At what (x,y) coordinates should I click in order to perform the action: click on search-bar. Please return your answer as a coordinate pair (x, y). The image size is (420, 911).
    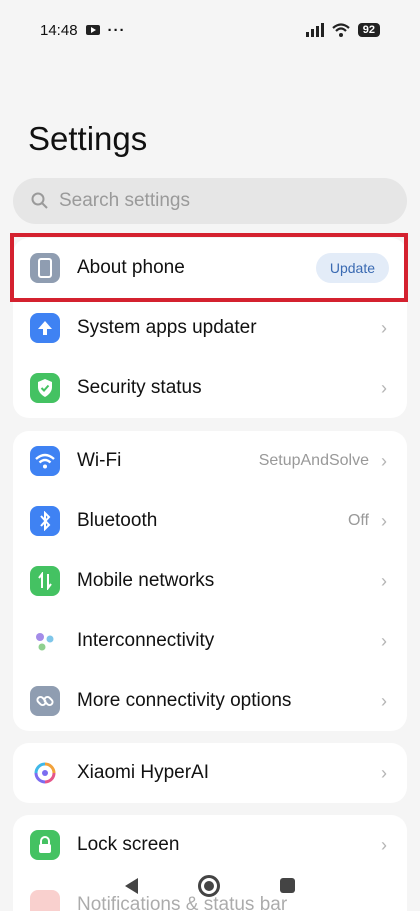
    Looking at the image, I should click on (210, 201).